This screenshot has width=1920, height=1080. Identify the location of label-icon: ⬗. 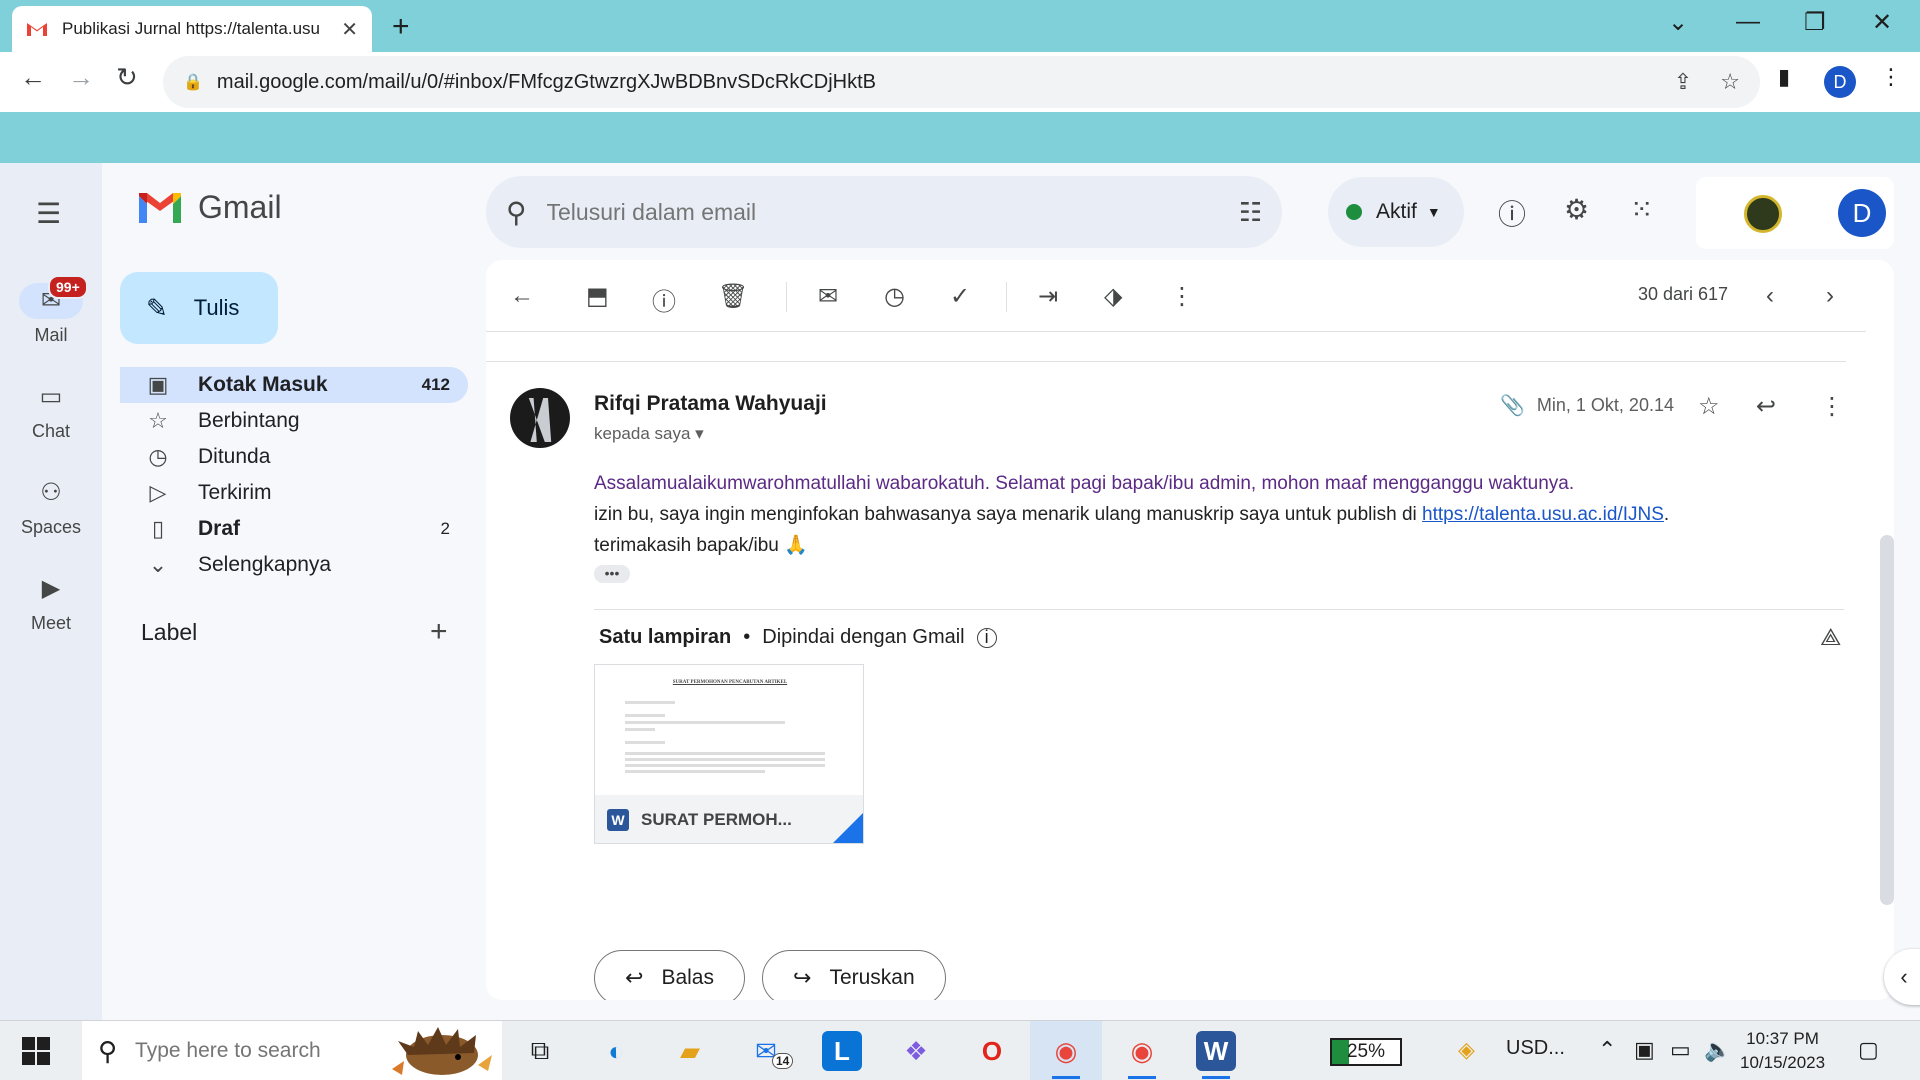
(1113, 296).